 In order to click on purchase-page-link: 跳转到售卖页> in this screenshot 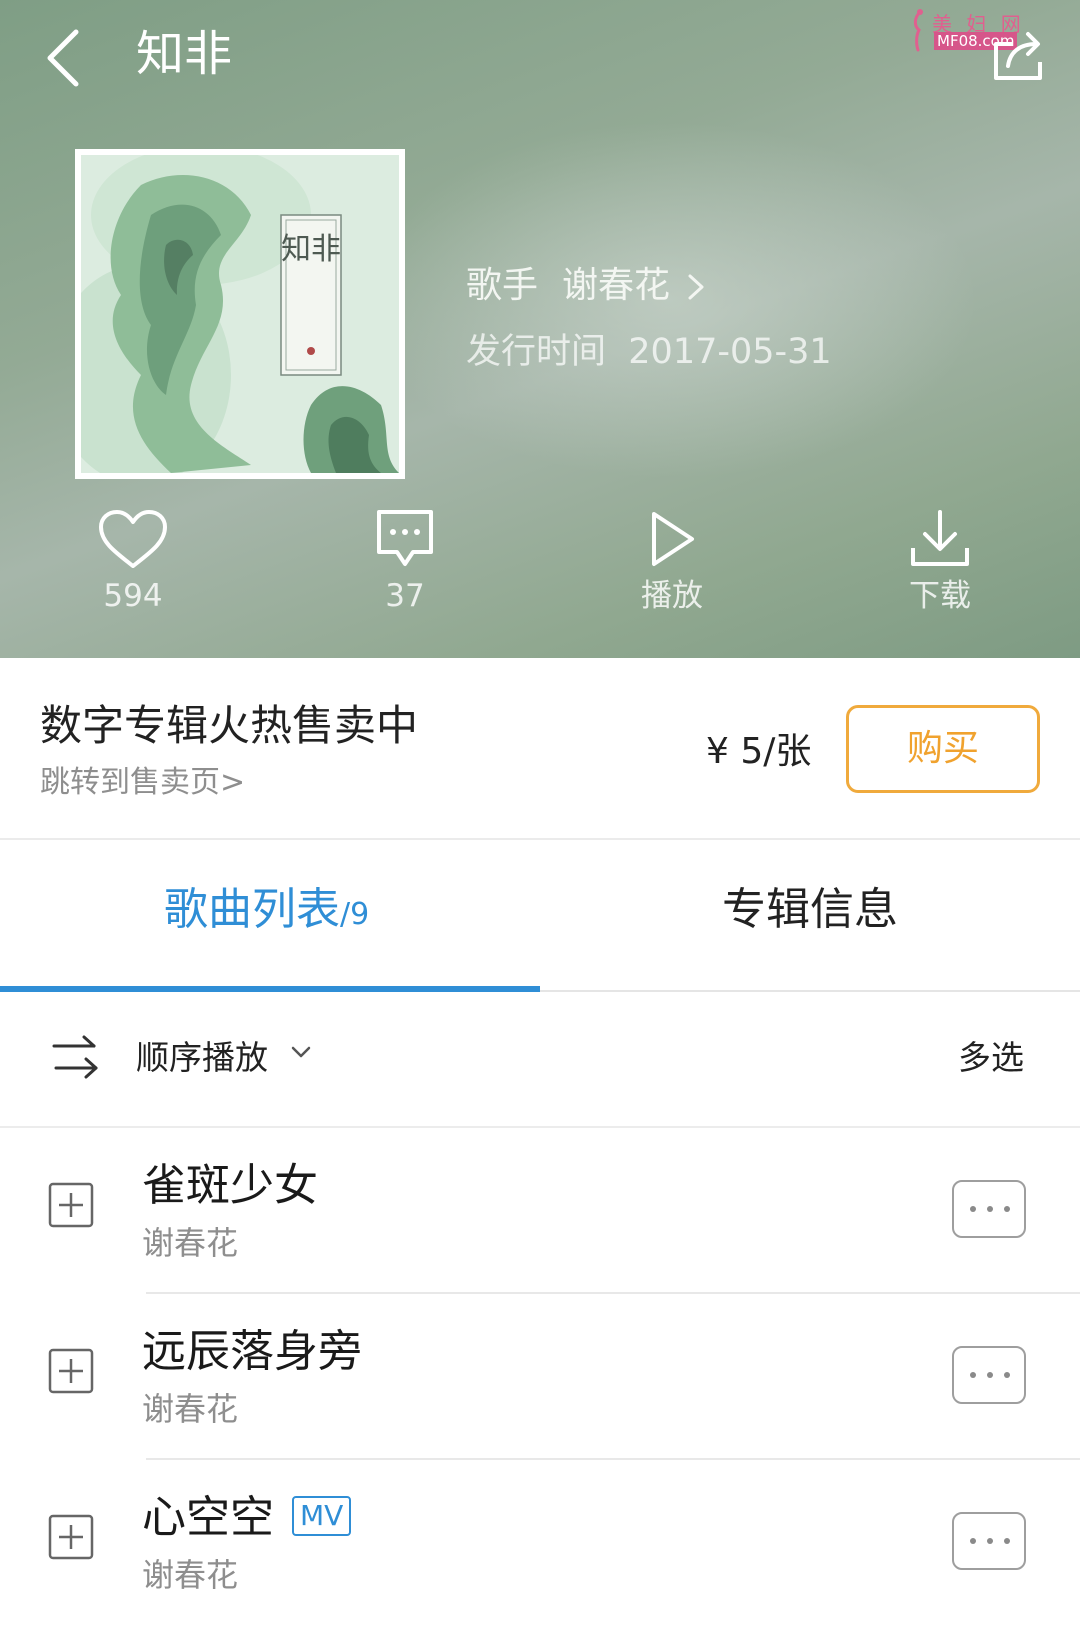, I will do `click(142, 783)`.